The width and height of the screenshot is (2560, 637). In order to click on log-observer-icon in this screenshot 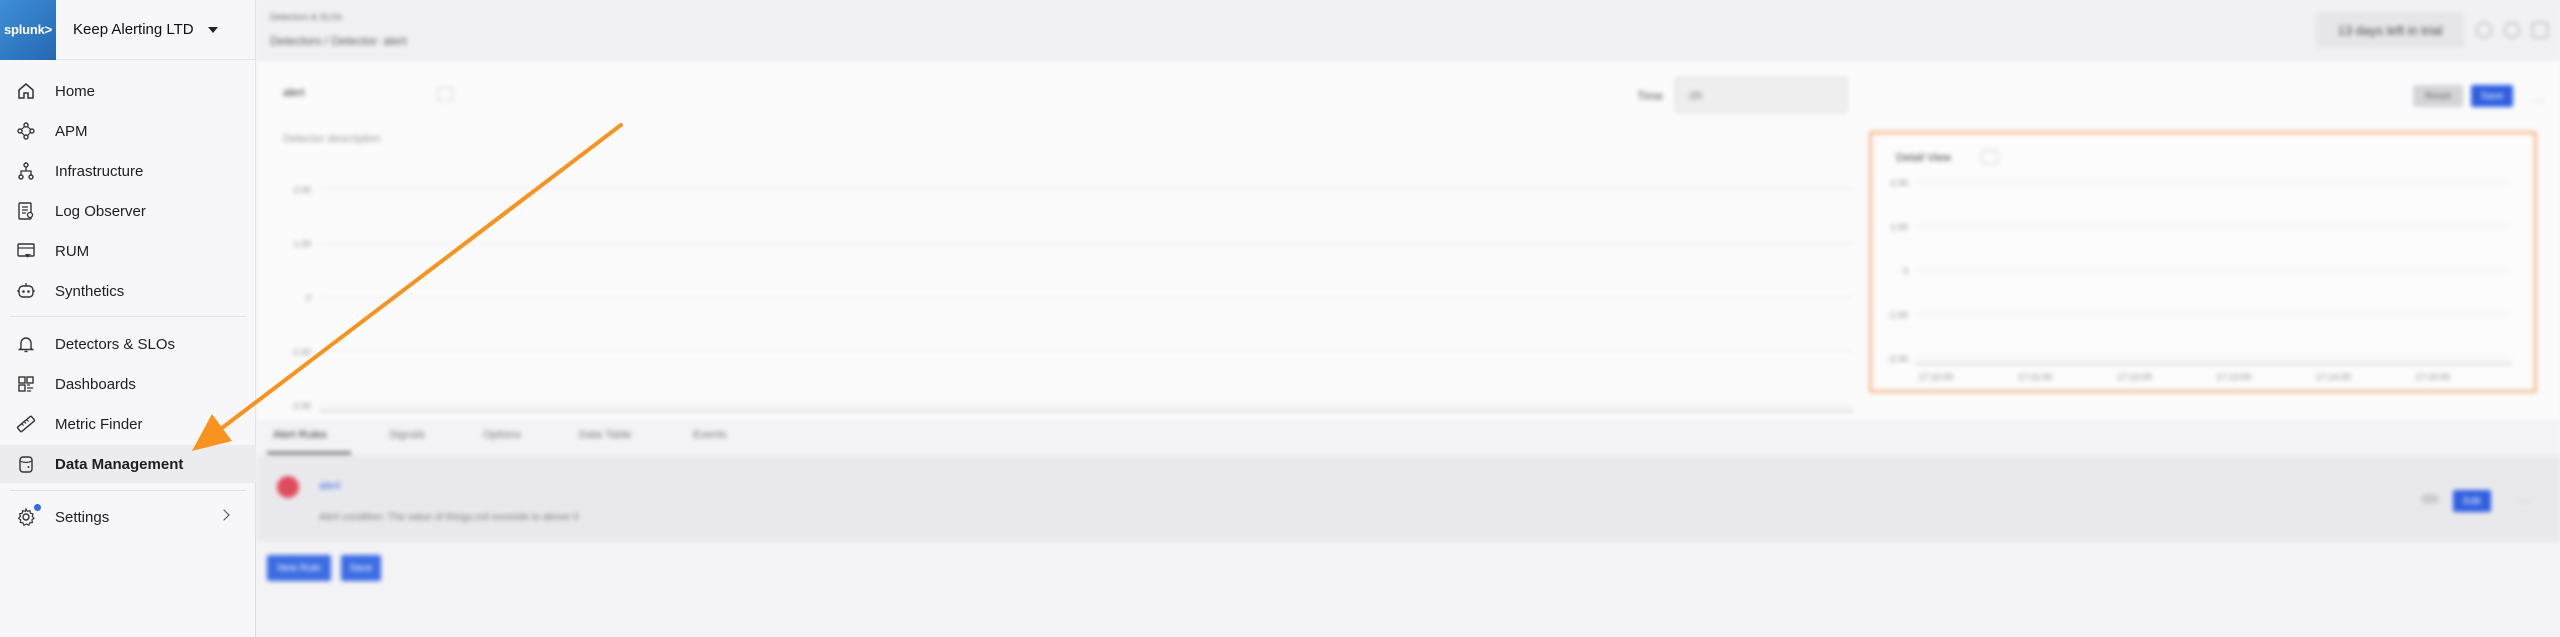, I will do `click(26, 211)`.